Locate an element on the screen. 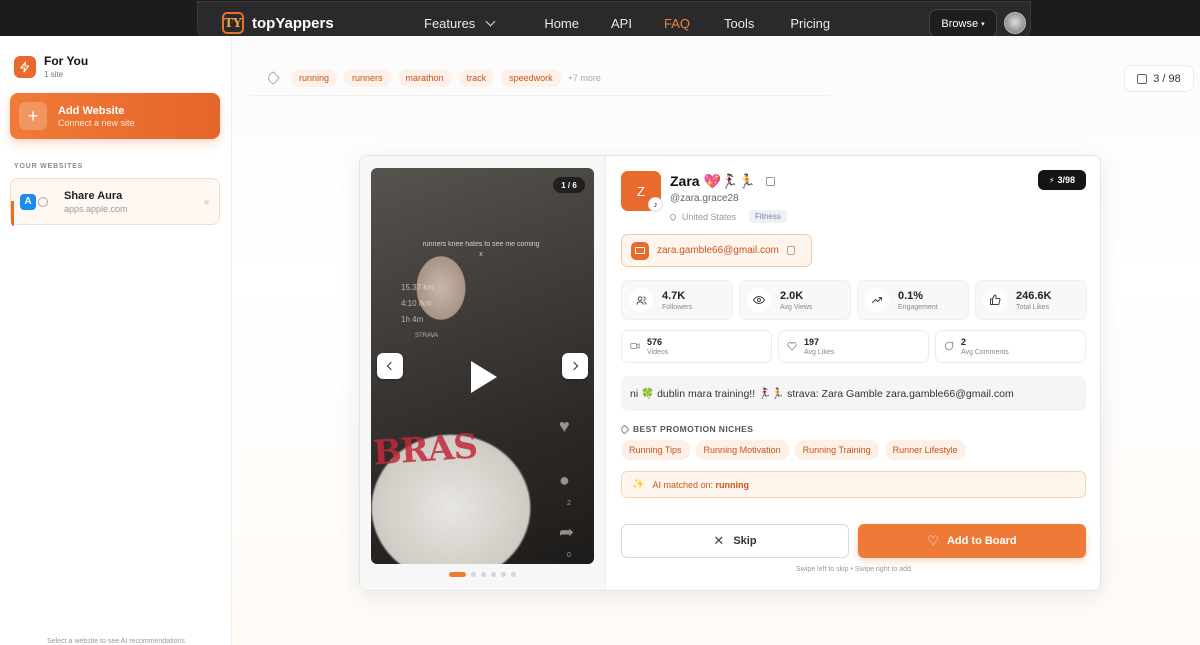 The height and width of the screenshot is (645, 1200). ai-match-box: ✨ AI matched on: running is located at coordinates (853, 484).